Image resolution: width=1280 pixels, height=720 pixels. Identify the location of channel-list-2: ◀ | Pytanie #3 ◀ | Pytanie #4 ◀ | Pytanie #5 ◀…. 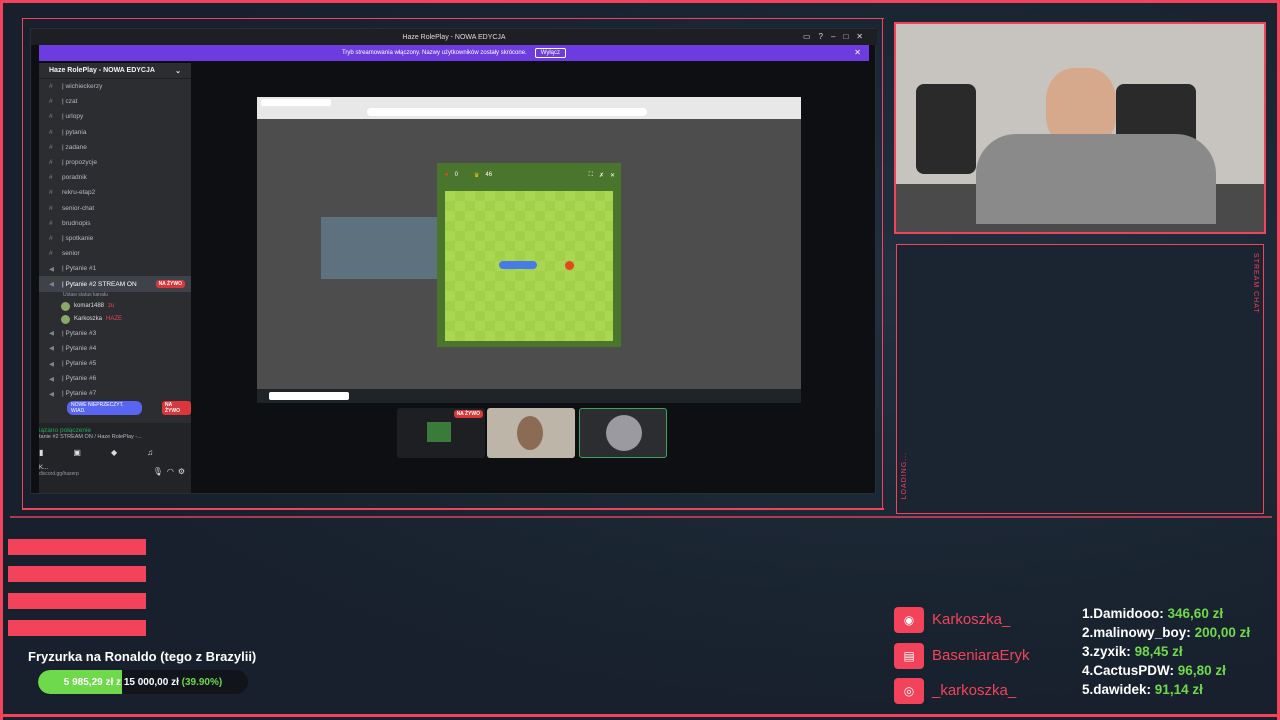
(115, 364).